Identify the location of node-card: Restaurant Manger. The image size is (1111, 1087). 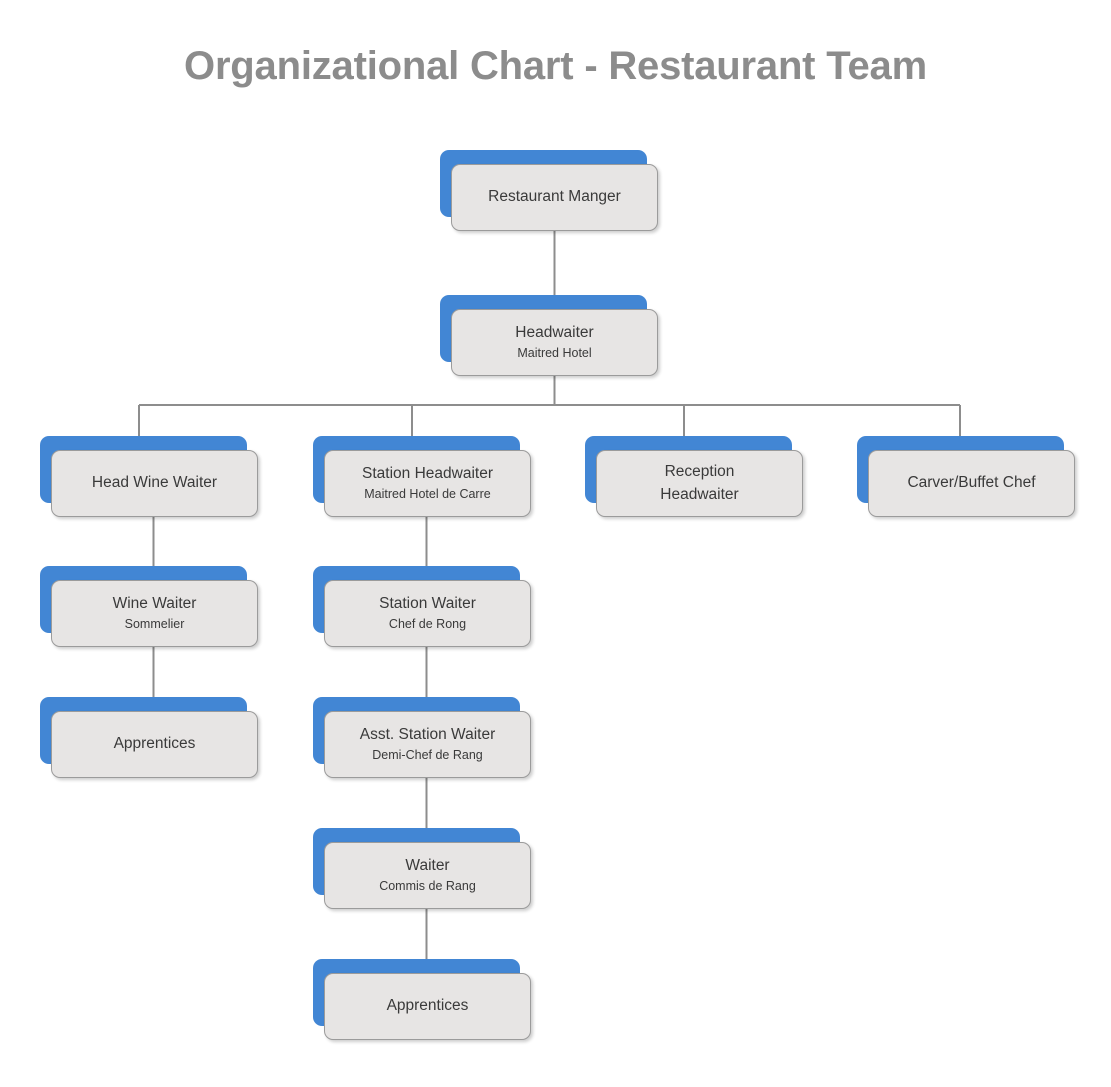
(554, 197).